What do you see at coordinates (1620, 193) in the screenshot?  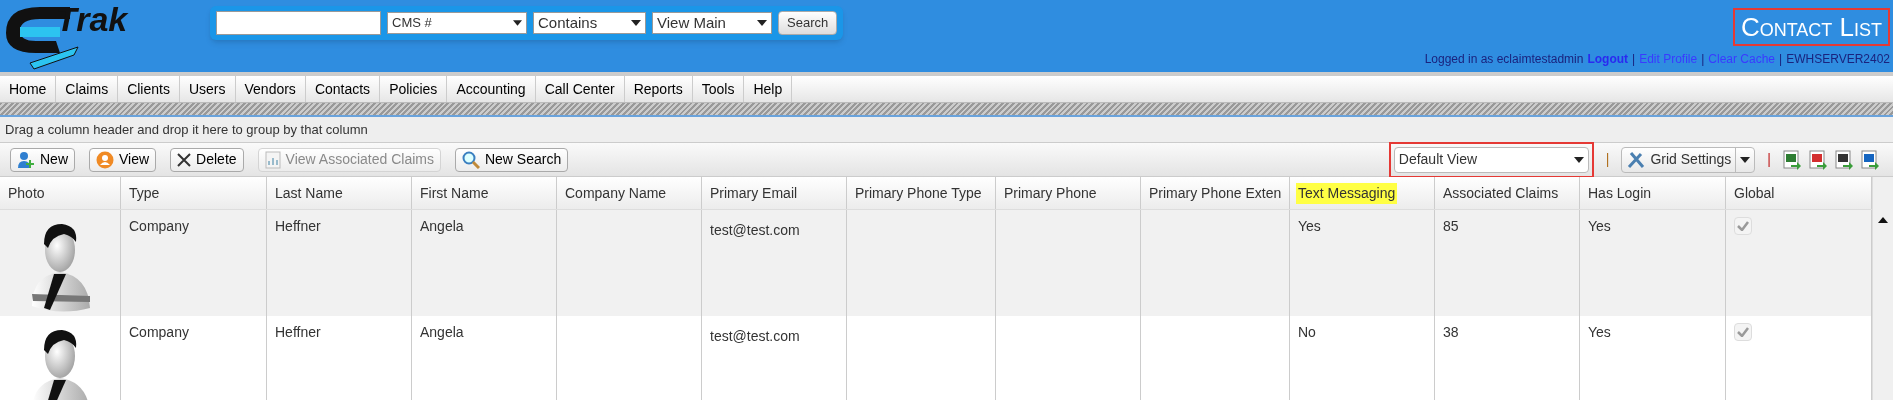 I see `column-header: Has Login` at bounding box center [1620, 193].